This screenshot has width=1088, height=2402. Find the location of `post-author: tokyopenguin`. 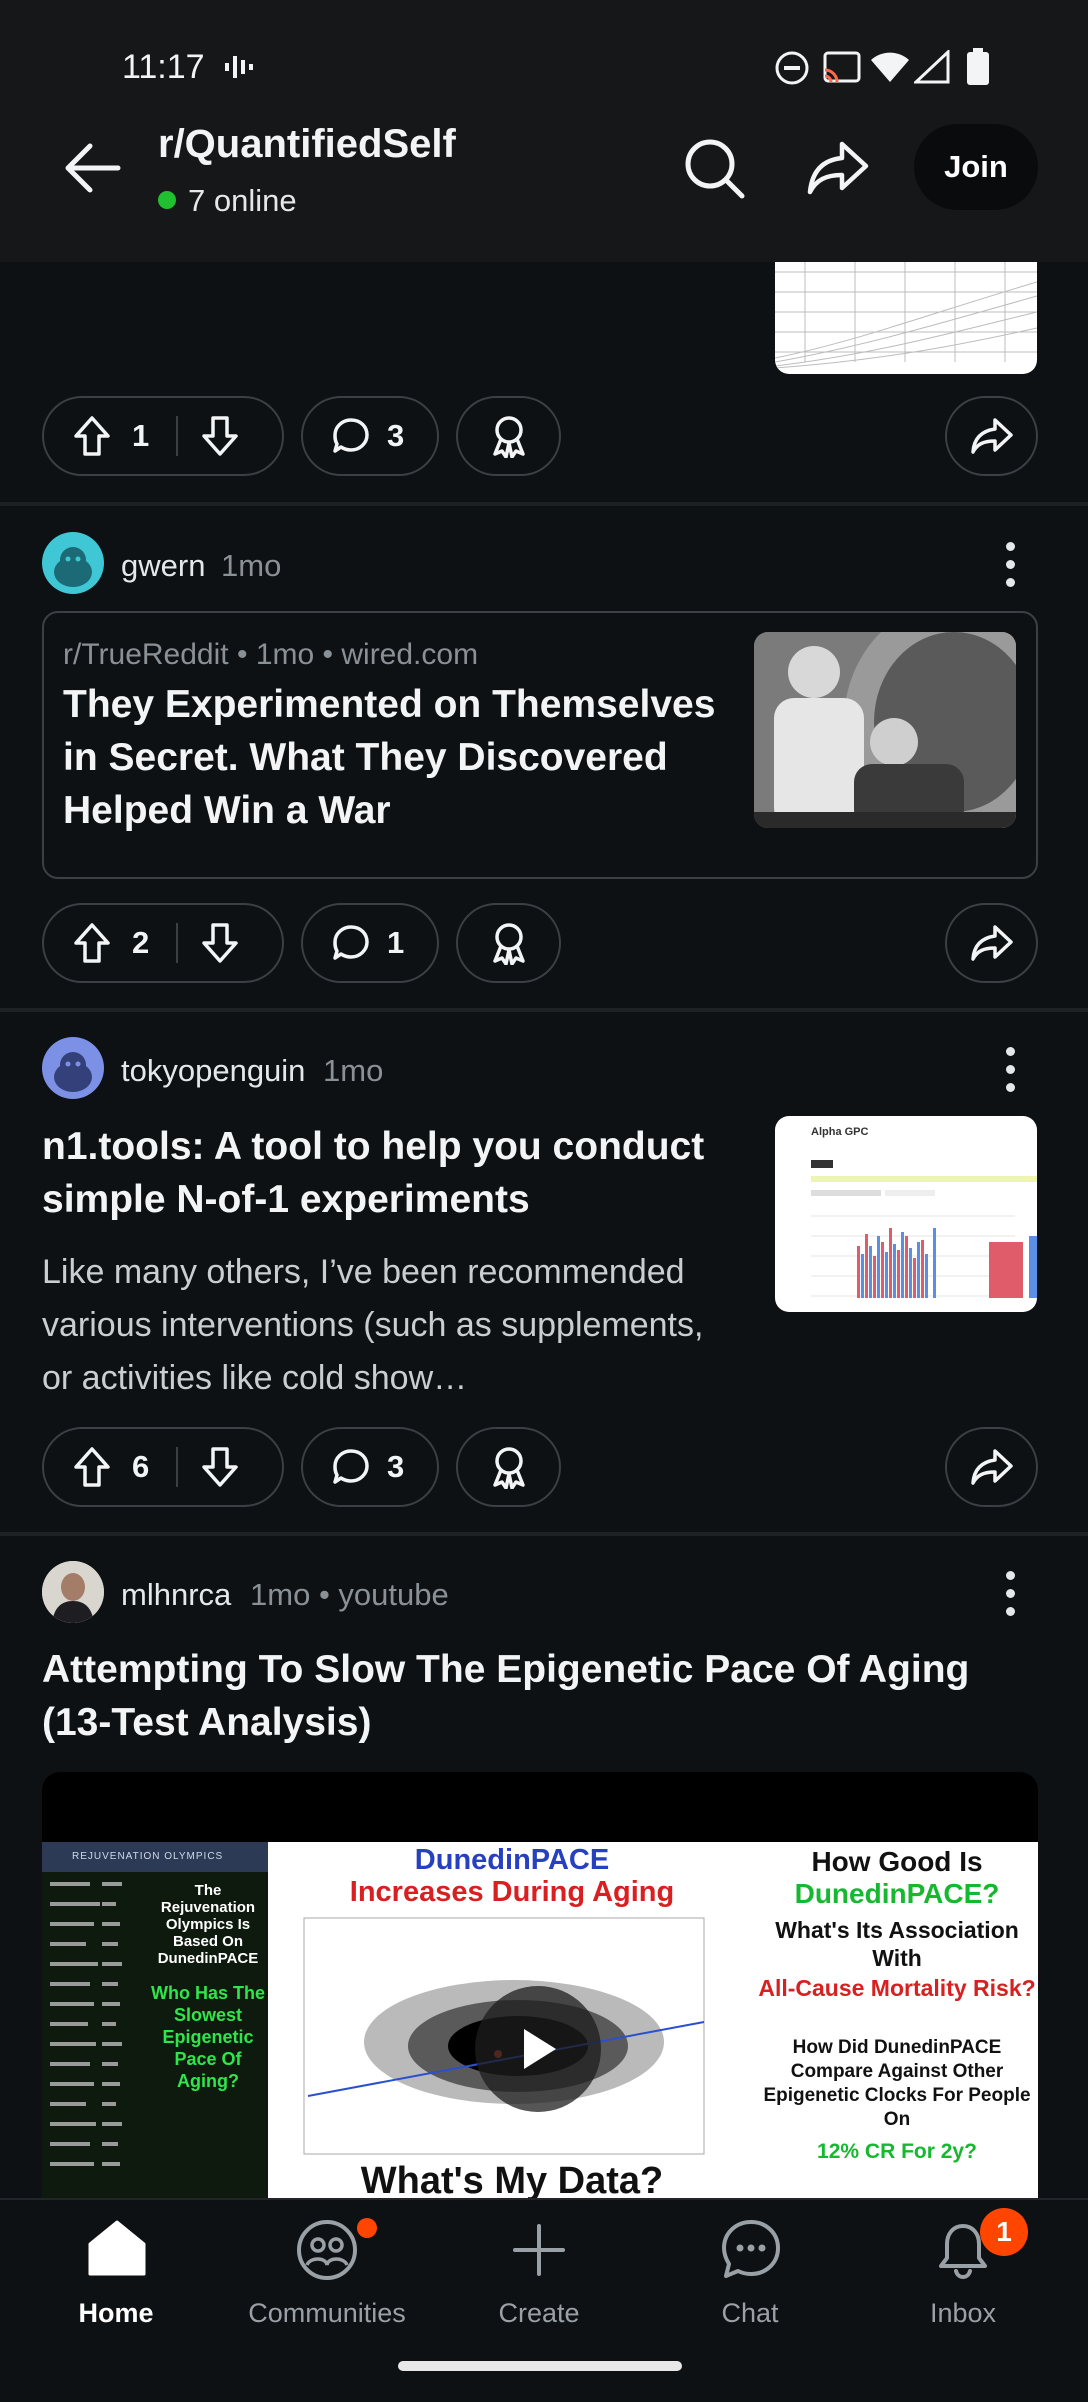

post-author: tokyopenguin is located at coordinates (213, 1071).